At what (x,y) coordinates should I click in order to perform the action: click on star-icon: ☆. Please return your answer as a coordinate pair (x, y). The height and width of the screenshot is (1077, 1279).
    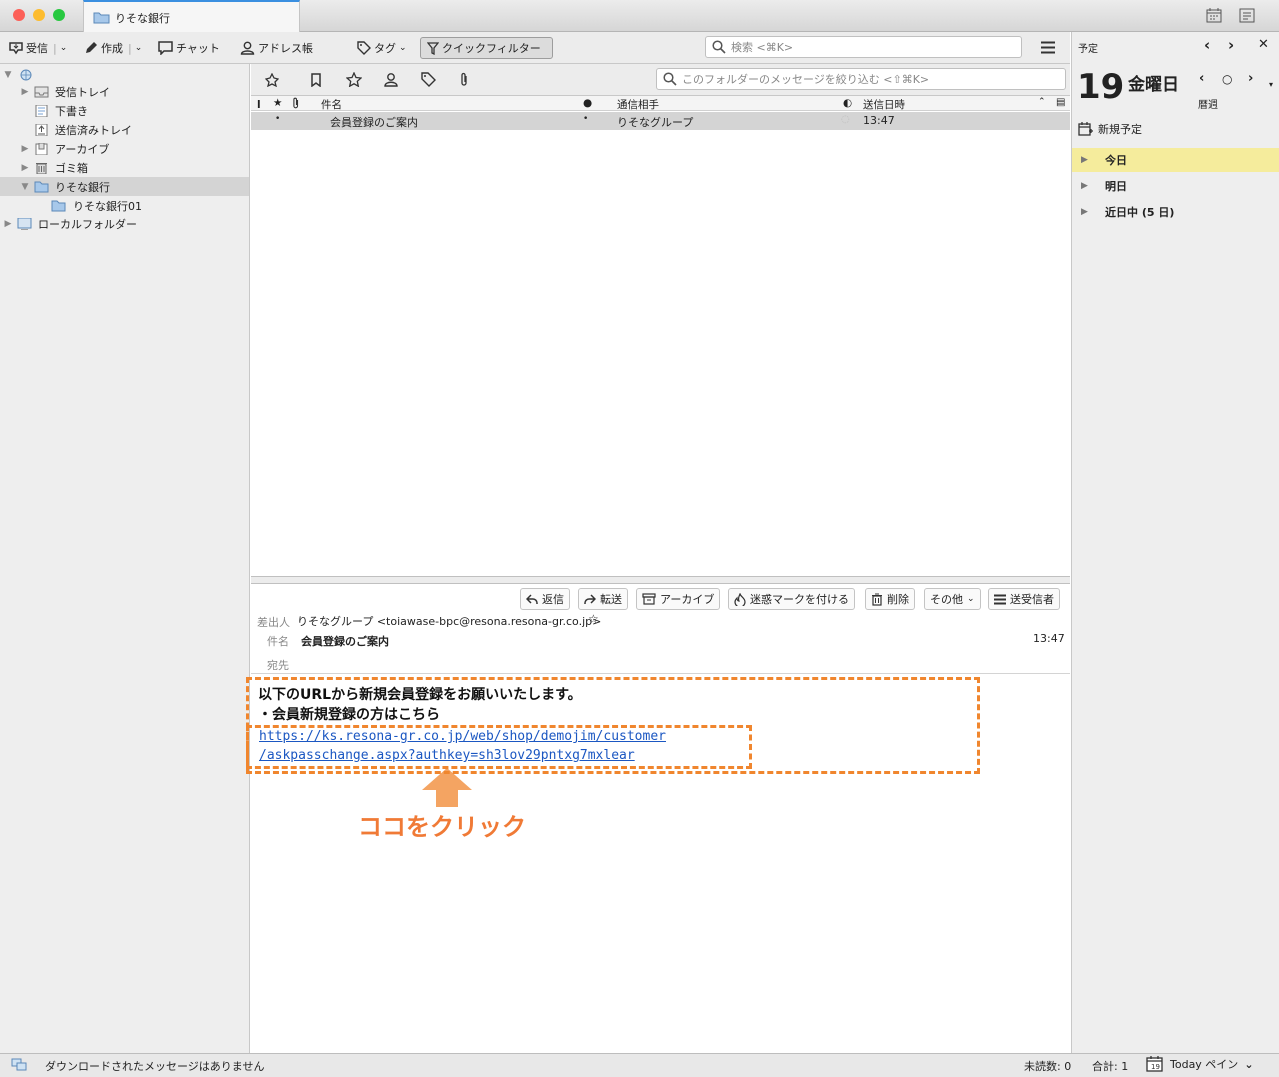
    Looking at the image, I should click on (593, 619).